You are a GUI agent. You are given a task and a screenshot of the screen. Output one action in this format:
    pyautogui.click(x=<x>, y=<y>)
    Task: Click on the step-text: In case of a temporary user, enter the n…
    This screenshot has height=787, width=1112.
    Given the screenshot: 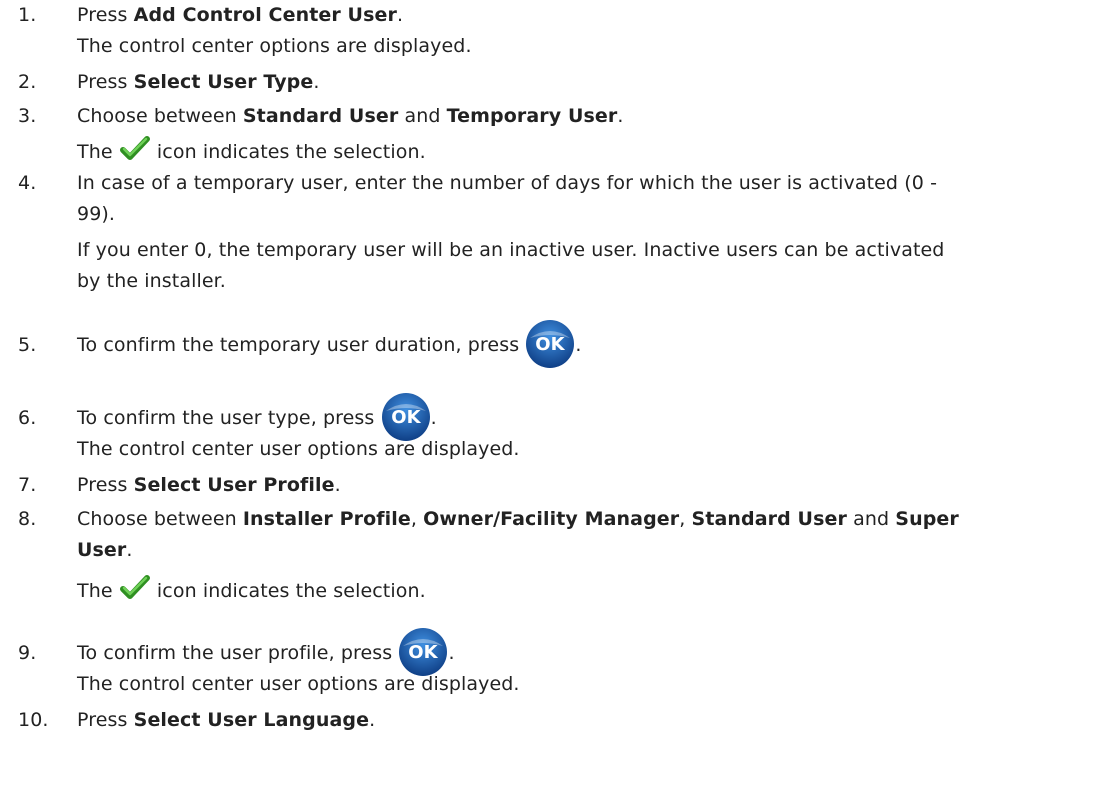 What is the action you would take?
    pyautogui.click(x=507, y=183)
    